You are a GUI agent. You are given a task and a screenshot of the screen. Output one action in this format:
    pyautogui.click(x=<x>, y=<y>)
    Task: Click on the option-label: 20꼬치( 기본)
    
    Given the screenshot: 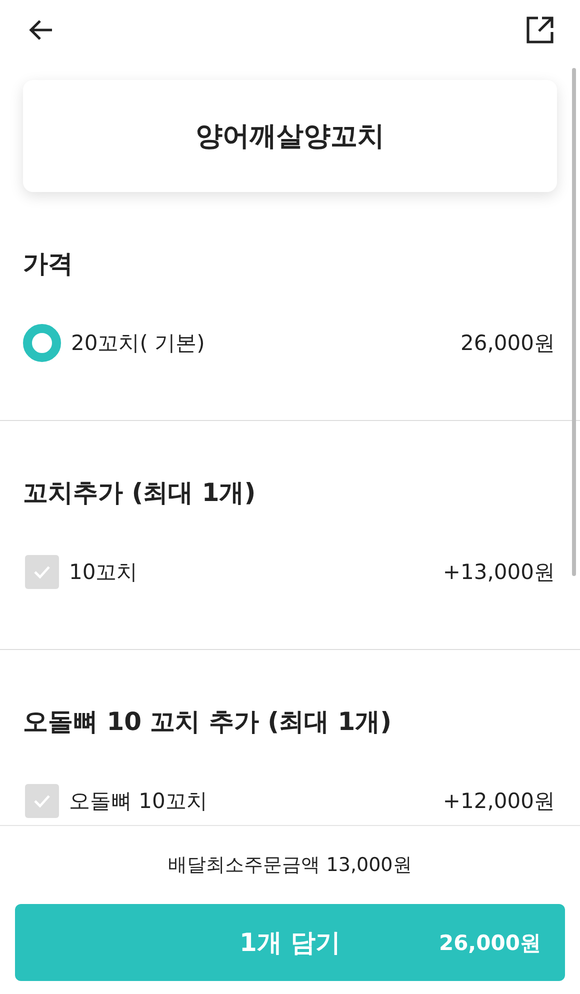 What is the action you would take?
    pyautogui.click(x=138, y=343)
    